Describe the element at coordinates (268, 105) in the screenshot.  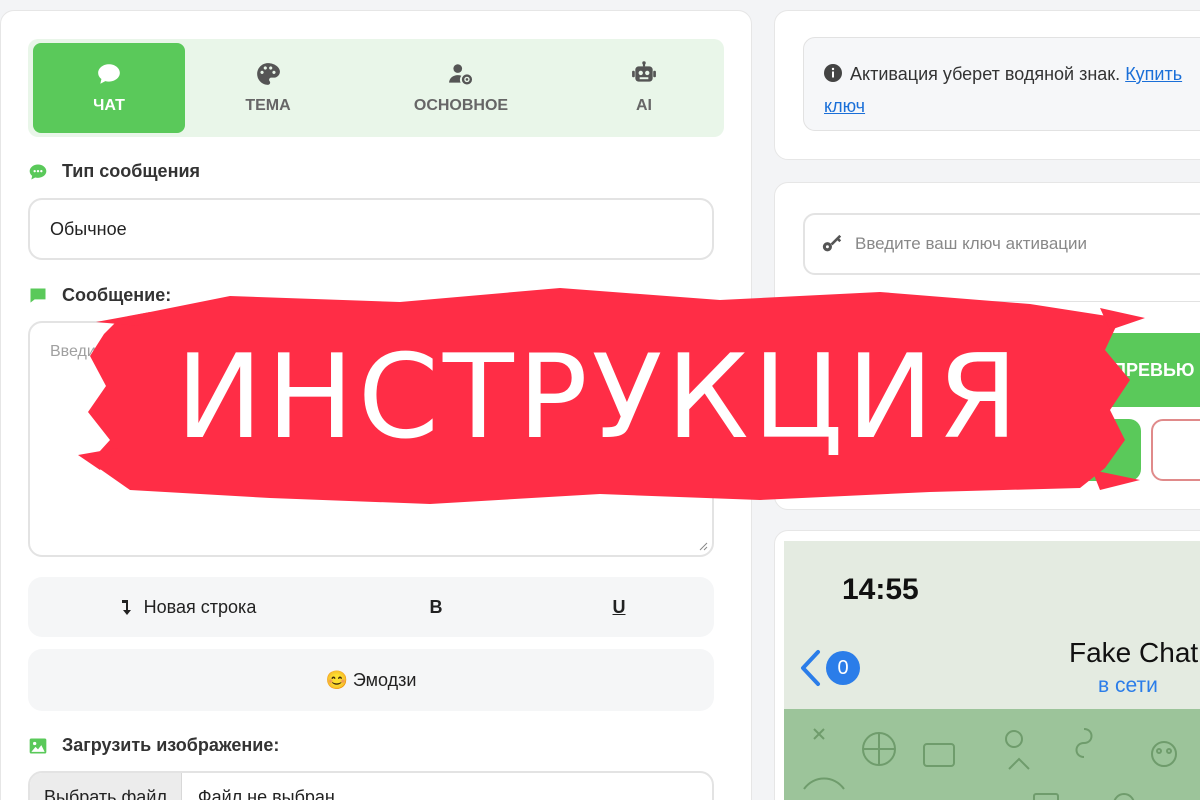
I see `tab-theme-label: ТЕМА` at that location.